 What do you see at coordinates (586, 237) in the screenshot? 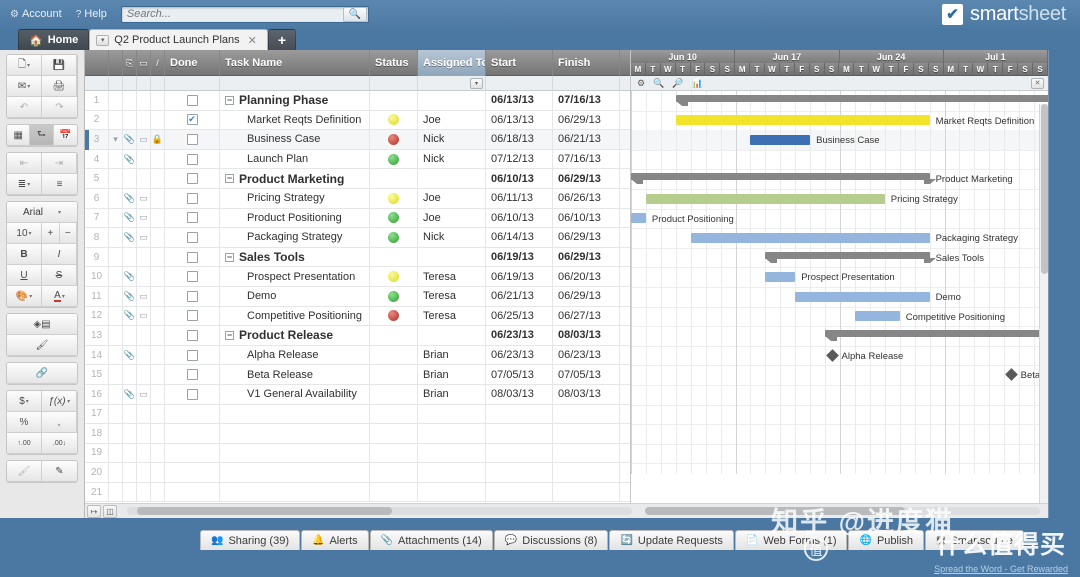
I see `cell-finish: 06/29/13` at bounding box center [586, 237].